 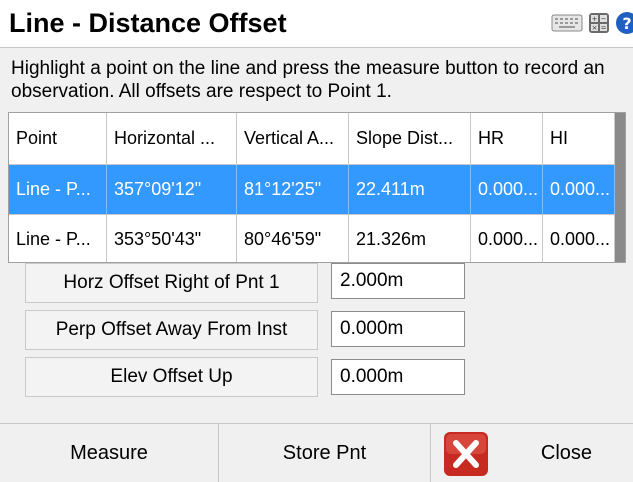 I want to click on cell-slope-distance: 22.411m, so click(x=410, y=190).